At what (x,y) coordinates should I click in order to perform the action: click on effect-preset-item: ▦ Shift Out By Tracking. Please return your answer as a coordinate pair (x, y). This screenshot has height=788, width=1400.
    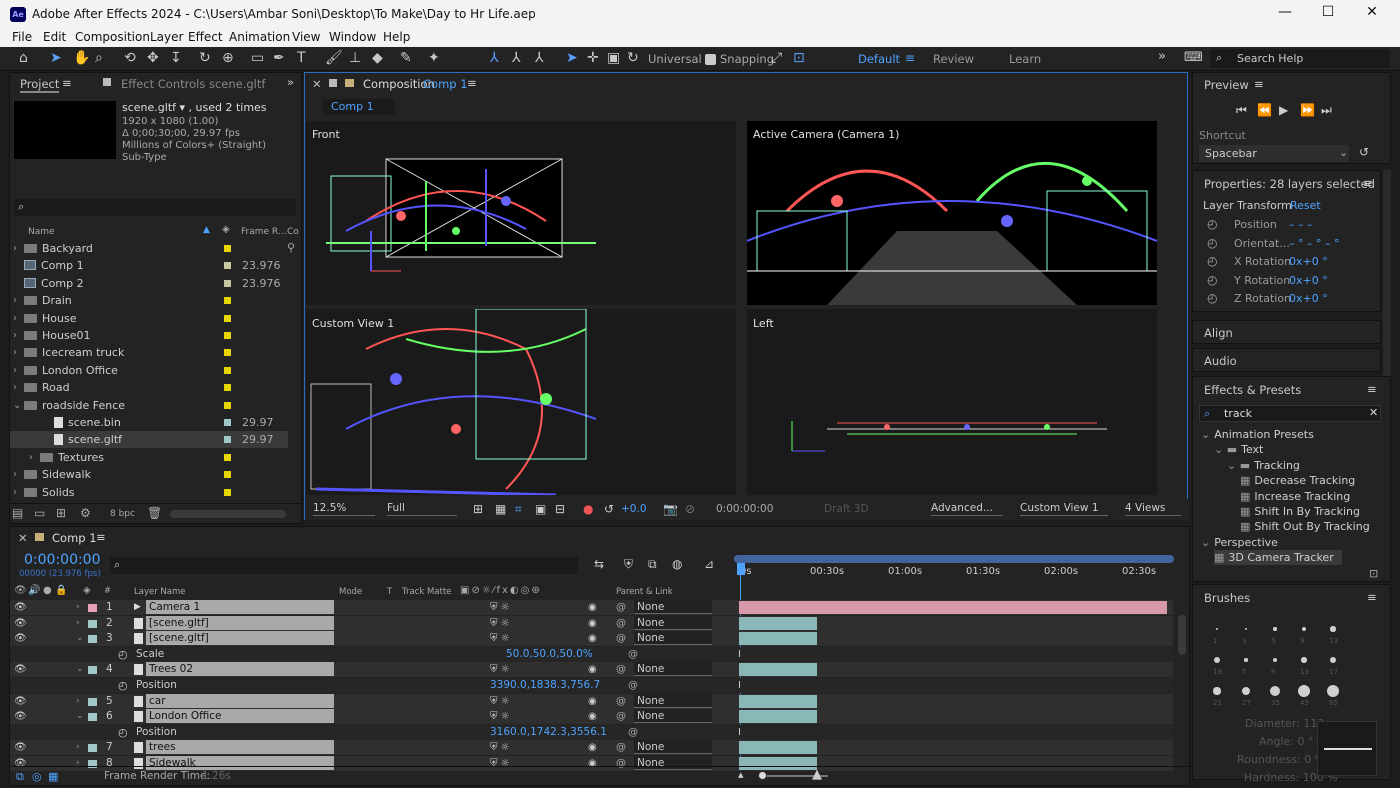
    Looking at the image, I should click on (1305, 526).